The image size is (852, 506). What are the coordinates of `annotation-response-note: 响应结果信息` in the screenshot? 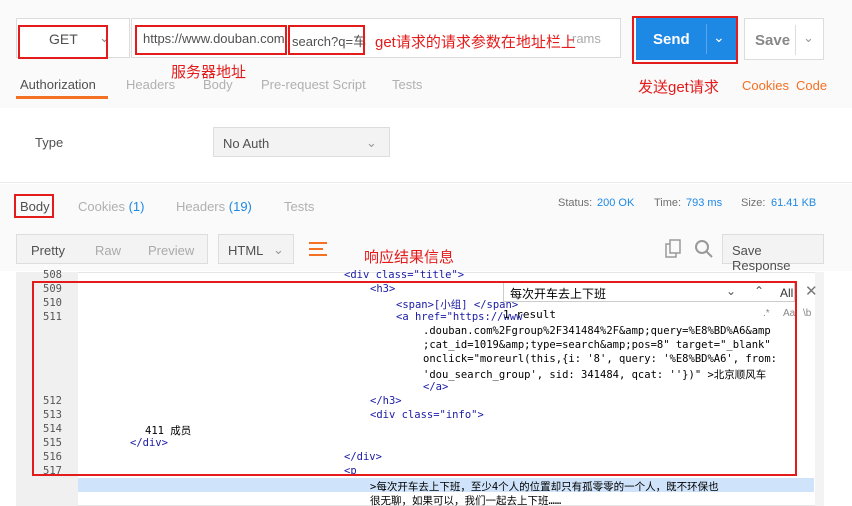 It's located at (409, 257).